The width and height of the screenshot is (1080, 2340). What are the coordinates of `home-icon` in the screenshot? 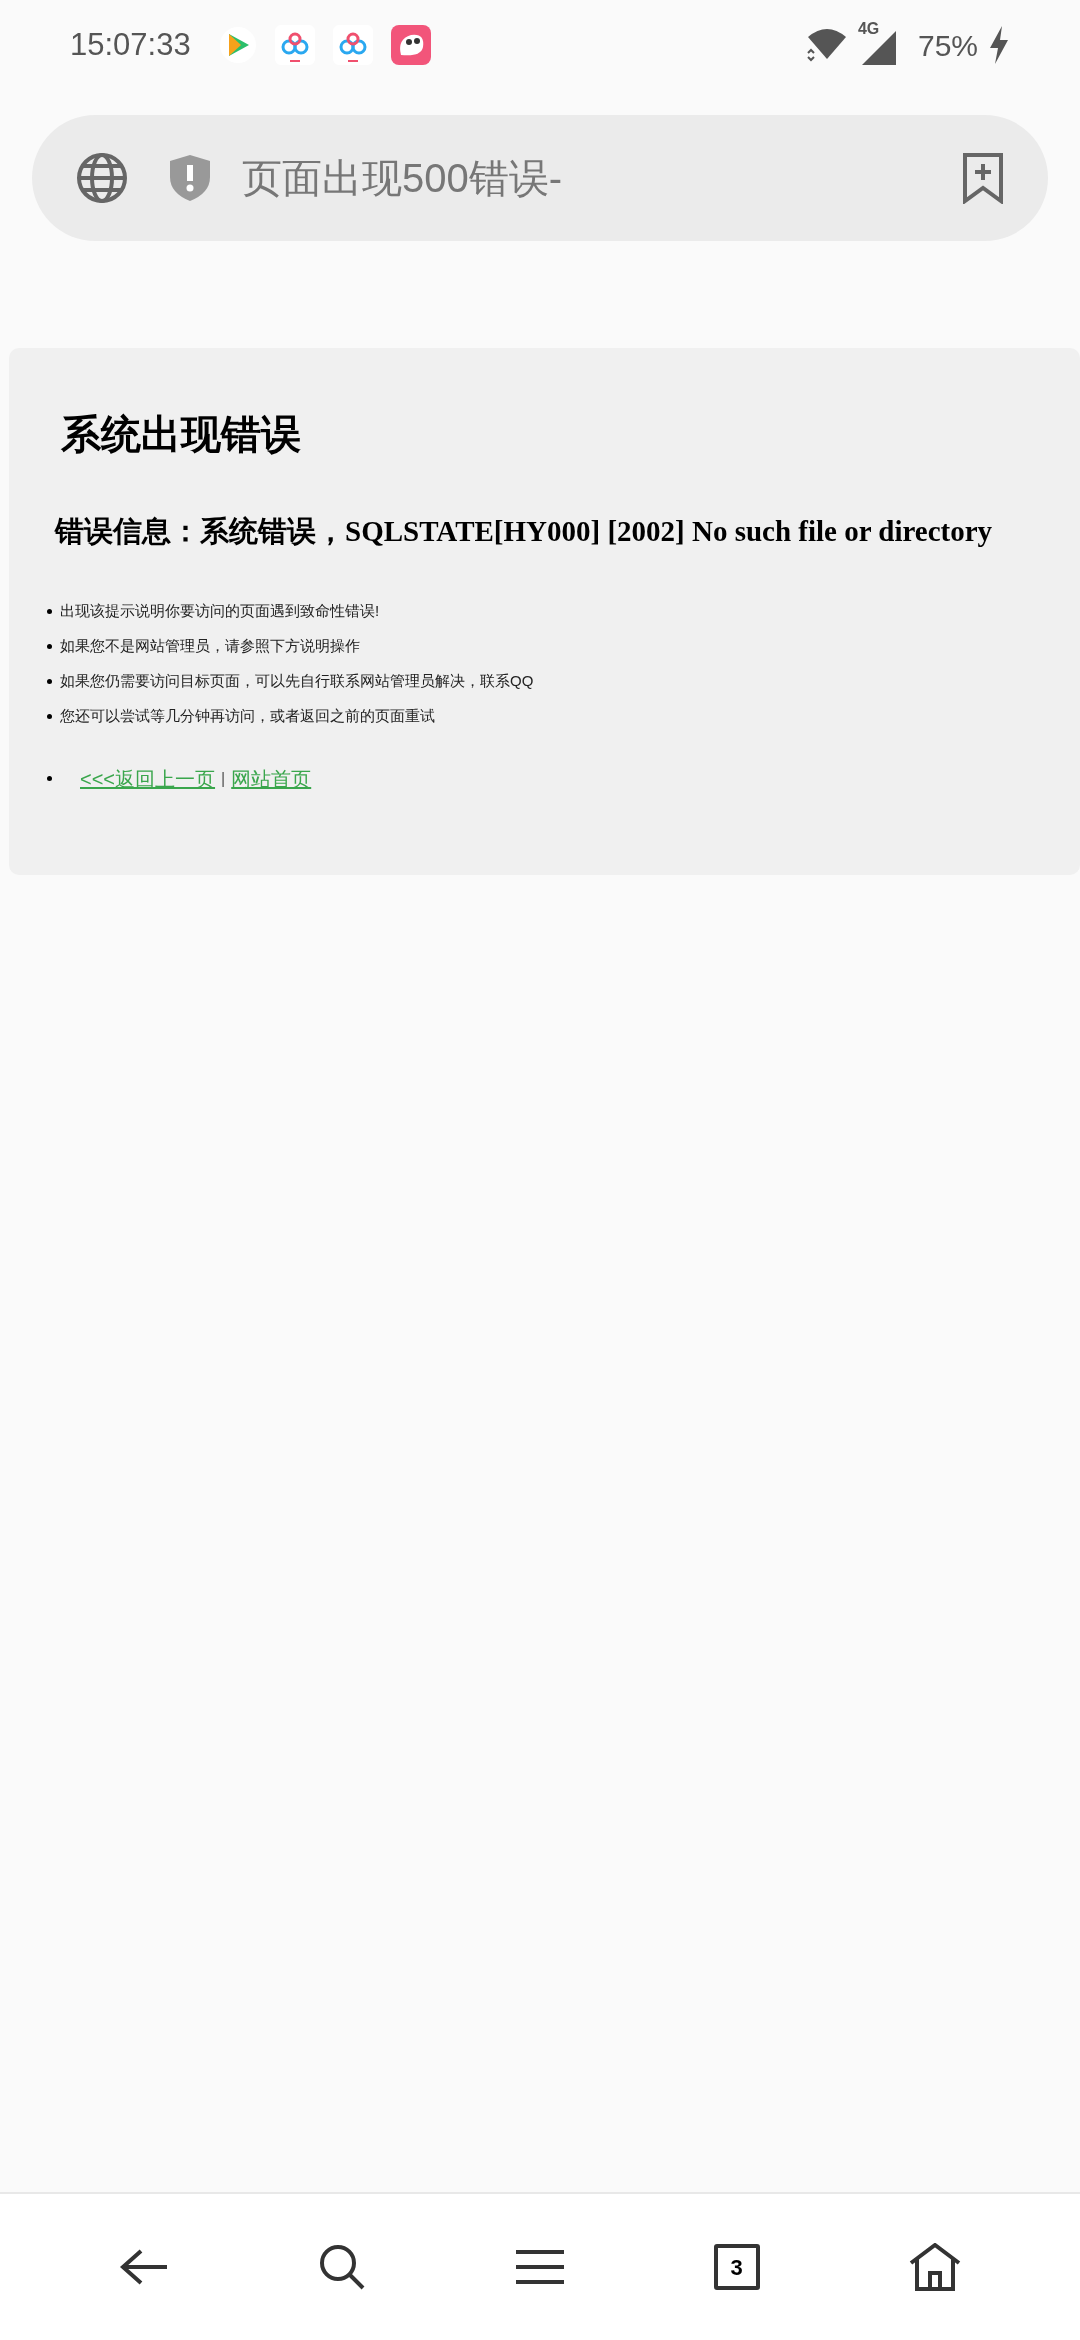 It's located at (935, 2267).